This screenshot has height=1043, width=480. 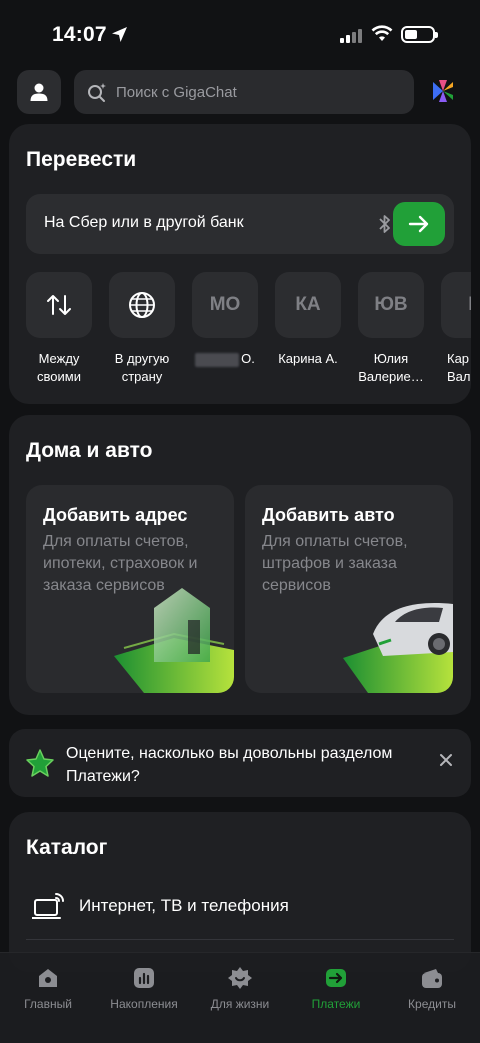 I want to click on transfer-title: Перевести, so click(x=81, y=159).